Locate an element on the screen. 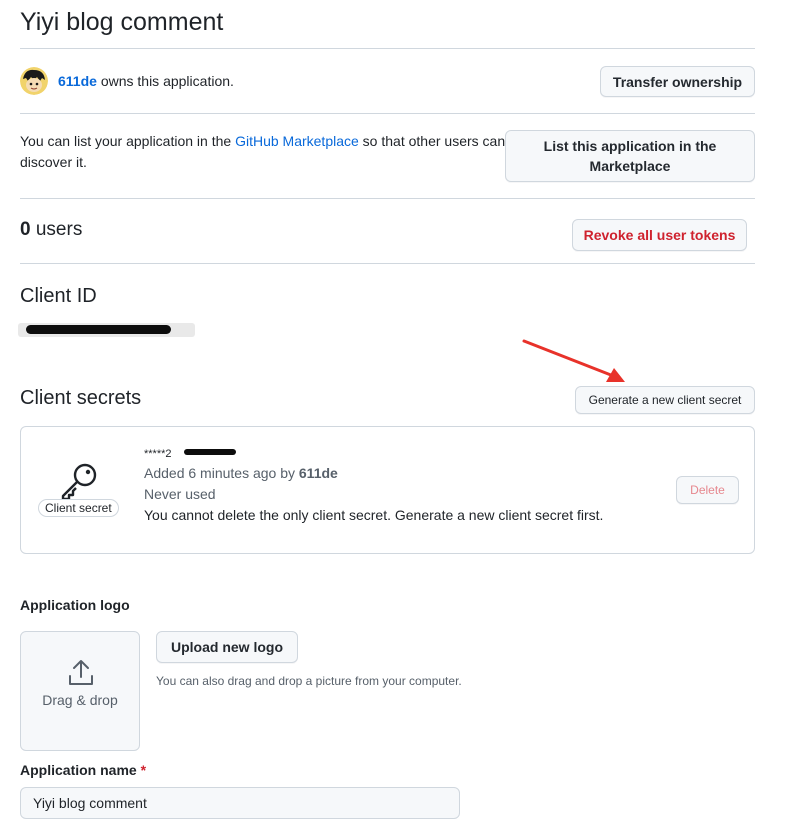 The width and height of the screenshot is (789, 827). logo-dropzone: Drag & drop is located at coordinates (80, 691).